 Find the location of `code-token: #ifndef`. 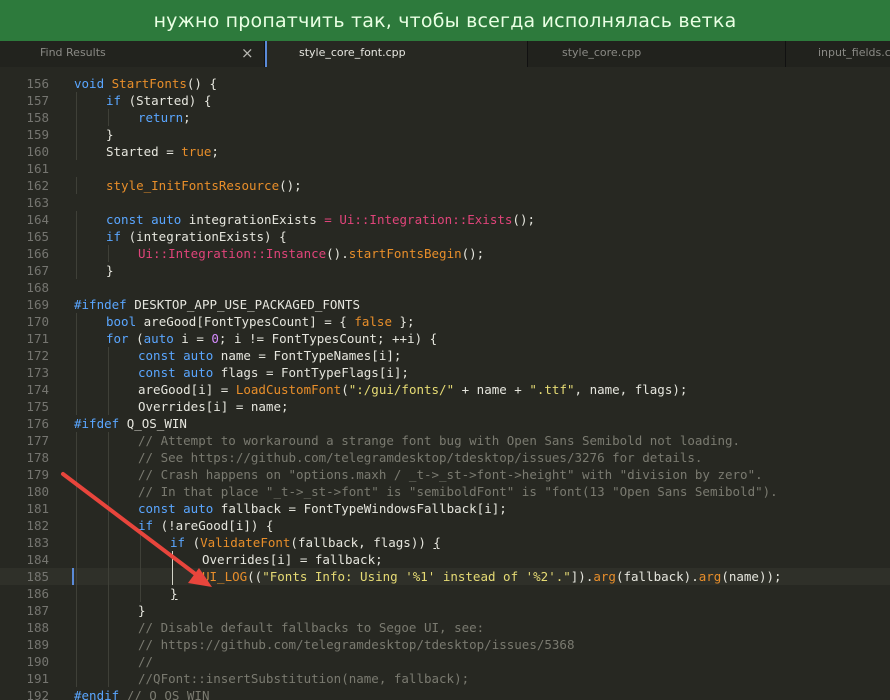

code-token: #ifndef is located at coordinates (104, 304).